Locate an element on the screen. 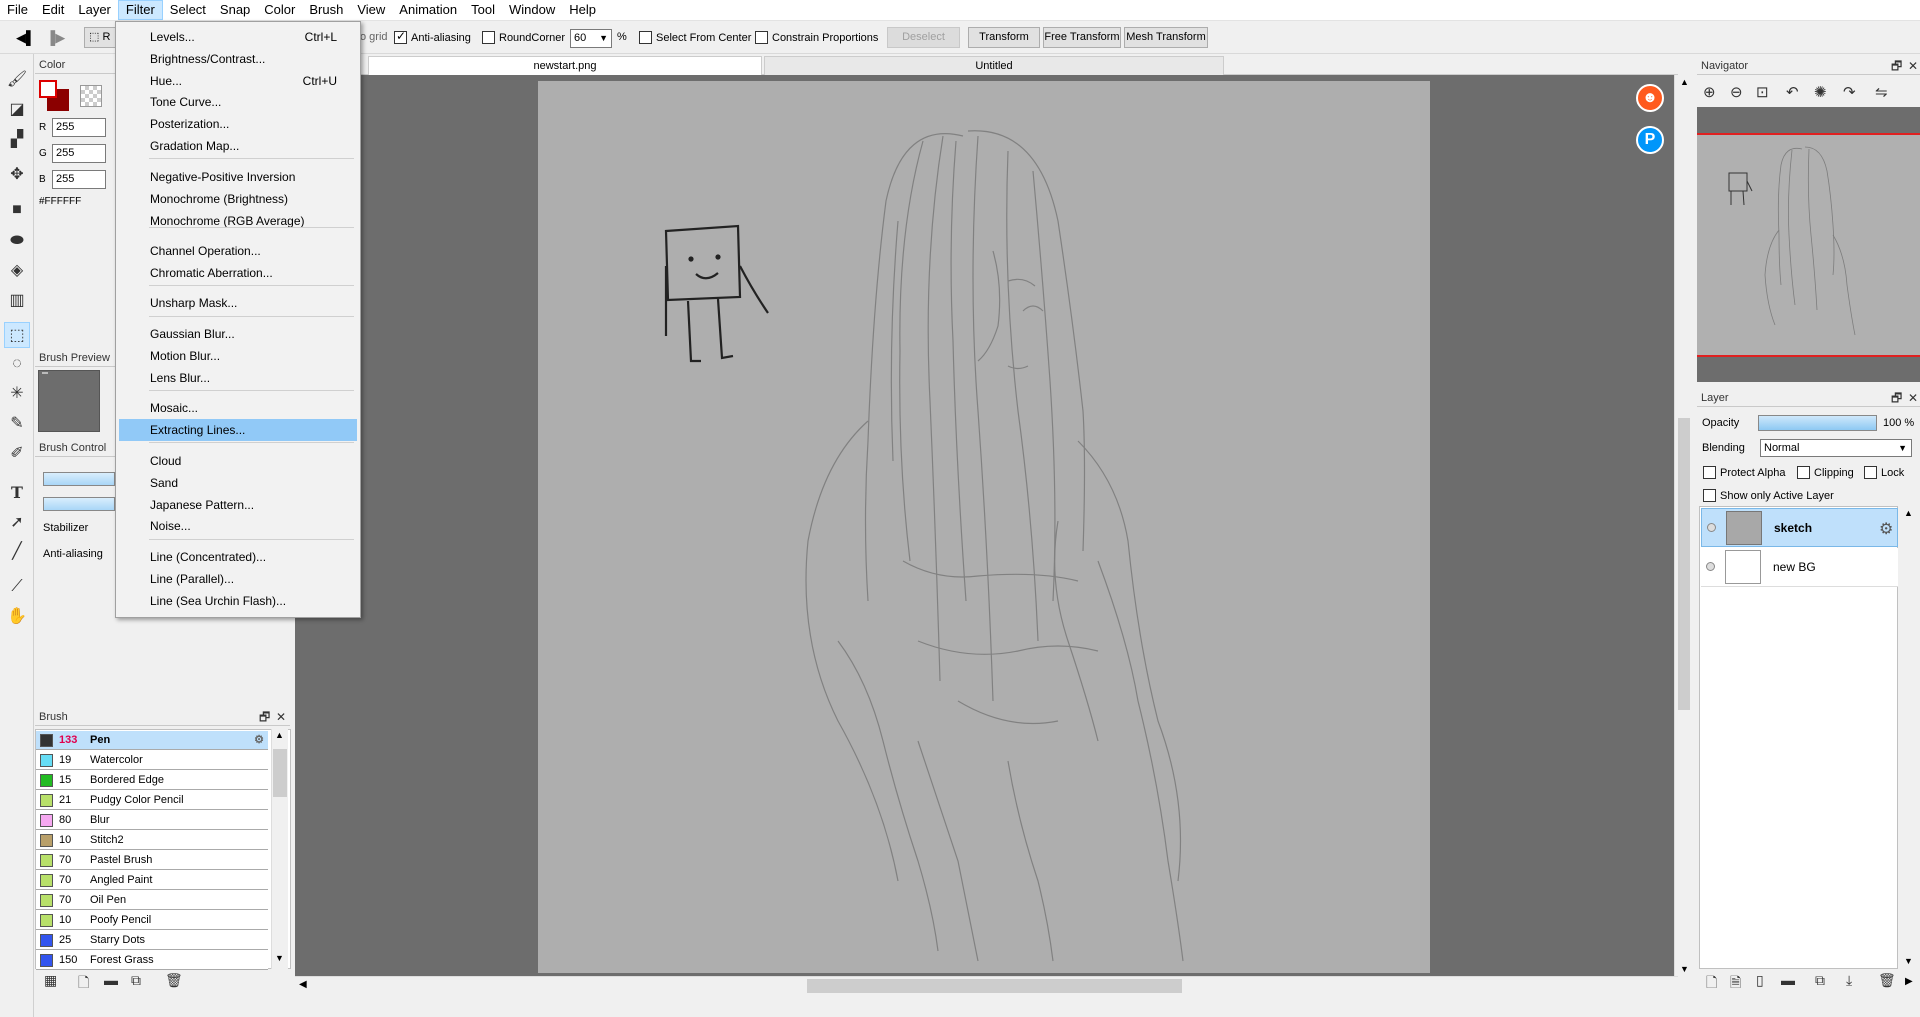 The height and width of the screenshot is (1017, 1920). brush-list-scrollbar: ▲ ▼ is located at coordinates (279, 849).